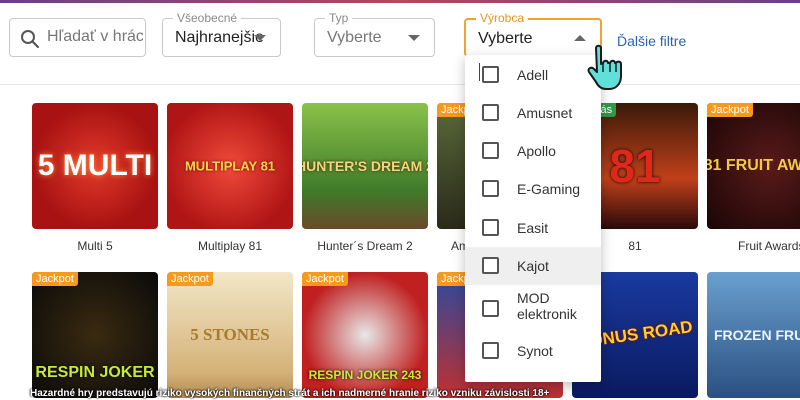 This screenshot has height=400, width=800. I want to click on maker-select: Výrobca Vyberte, so click(533, 34).